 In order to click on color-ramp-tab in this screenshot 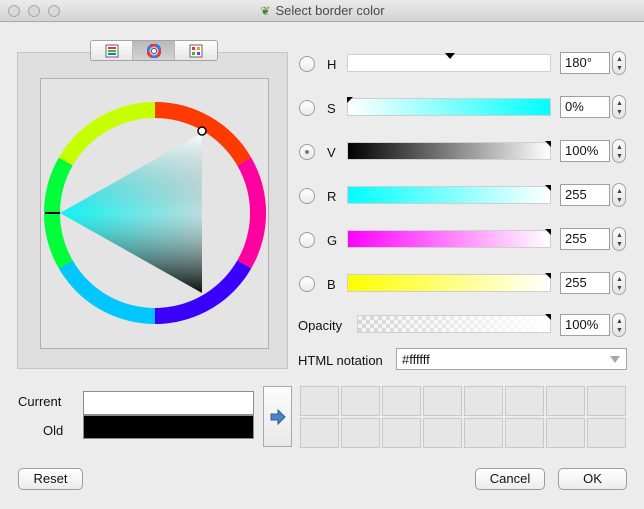, I will do `click(112, 50)`.